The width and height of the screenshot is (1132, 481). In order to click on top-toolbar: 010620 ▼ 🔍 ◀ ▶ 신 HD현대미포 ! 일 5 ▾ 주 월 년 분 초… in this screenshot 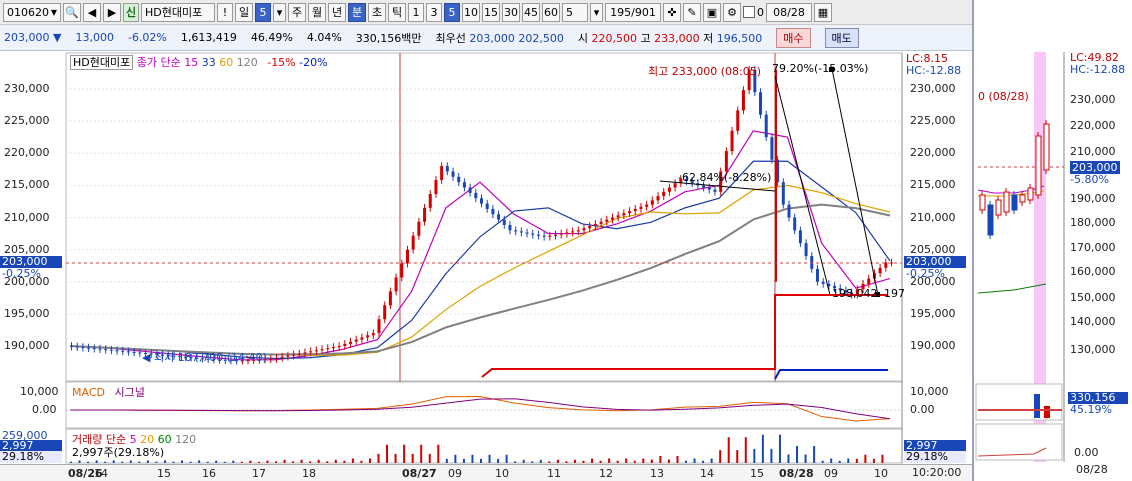, I will do `click(486, 12)`.